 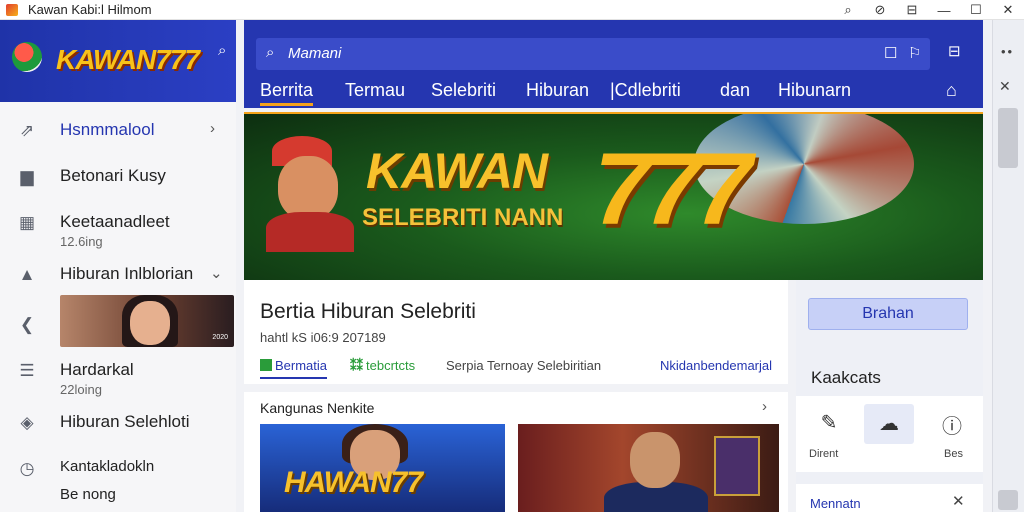 What do you see at coordinates (323, 337) in the screenshot?
I see `article-meta: hahtl kS i06:9 207189` at bounding box center [323, 337].